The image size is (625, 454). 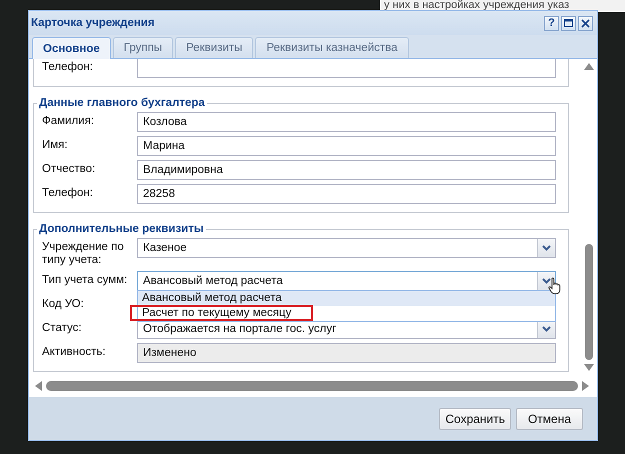 What do you see at coordinates (55, 145) in the screenshot?
I see `field-label: Имя:` at bounding box center [55, 145].